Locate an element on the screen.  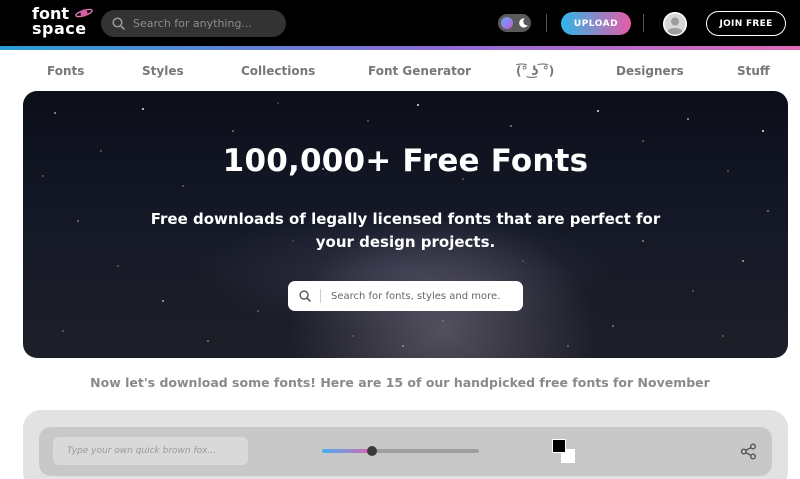
fontspace-logo: font space is located at coordinates (62, 23).